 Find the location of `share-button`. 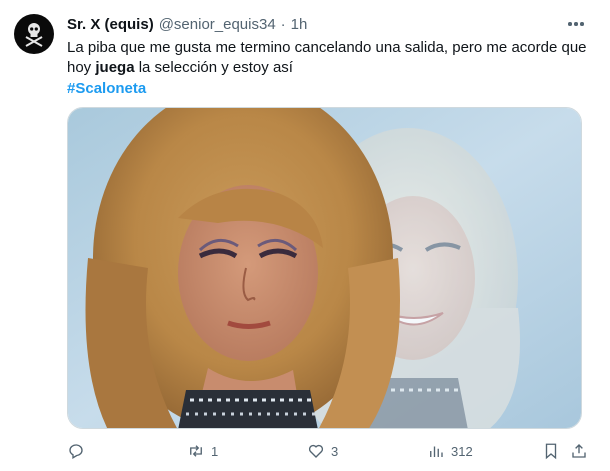

share-button is located at coordinates (579, 451).